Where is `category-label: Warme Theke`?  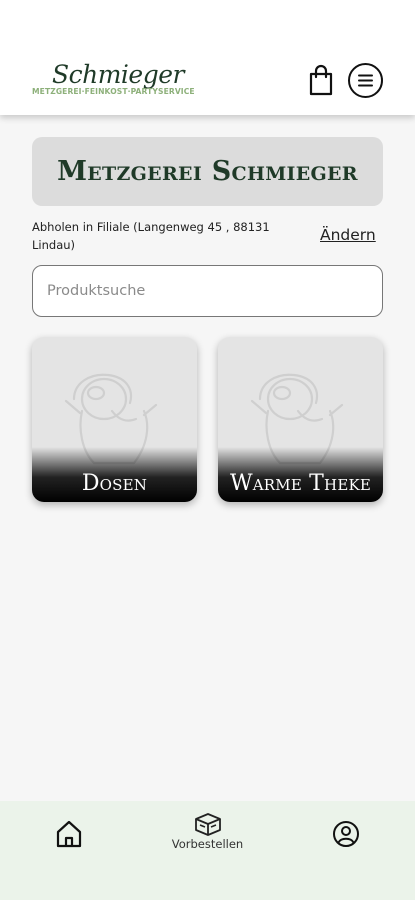 category-label: Warme Theke is located at coordinates (300, 483).